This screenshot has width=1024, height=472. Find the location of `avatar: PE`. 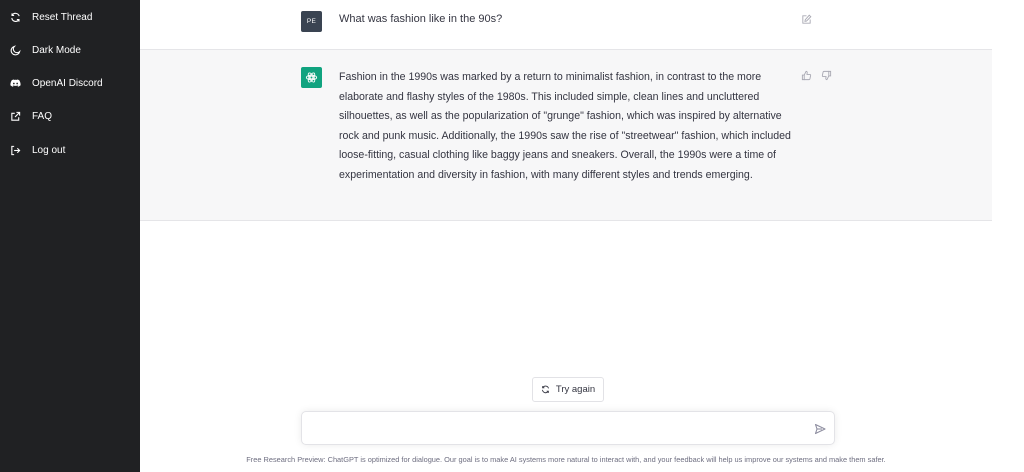

avatar: PE is located at coordinates (311, 21).